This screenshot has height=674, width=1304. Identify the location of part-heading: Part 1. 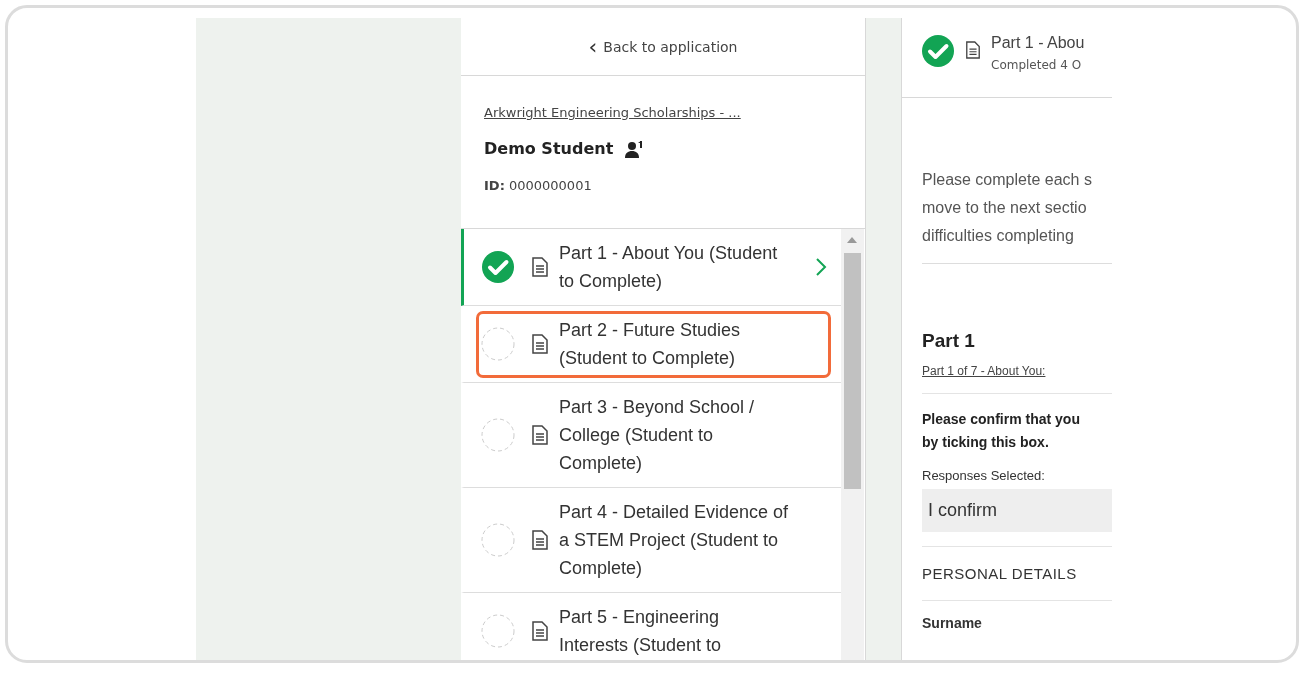
(949, 341).